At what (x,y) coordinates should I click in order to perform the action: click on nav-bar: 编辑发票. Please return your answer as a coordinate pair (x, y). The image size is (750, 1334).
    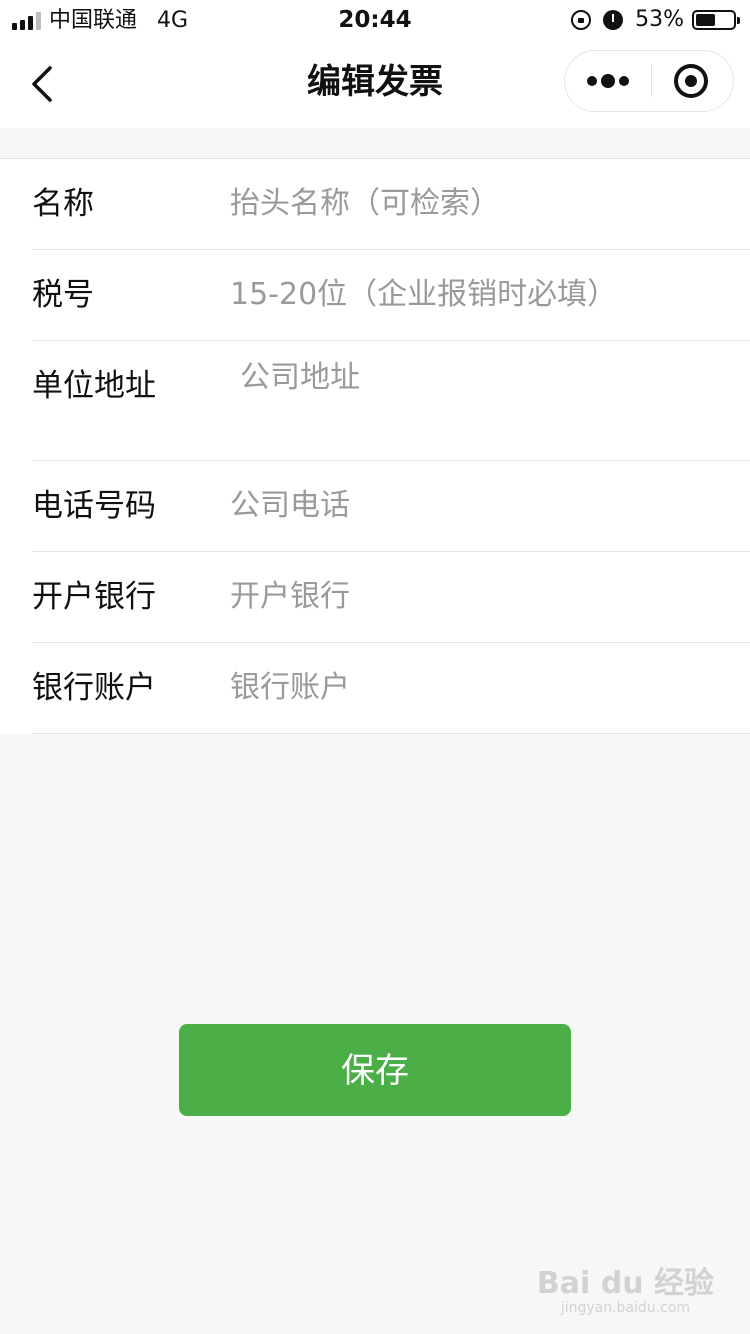
    Looking at the image, I should click on (375, 85).